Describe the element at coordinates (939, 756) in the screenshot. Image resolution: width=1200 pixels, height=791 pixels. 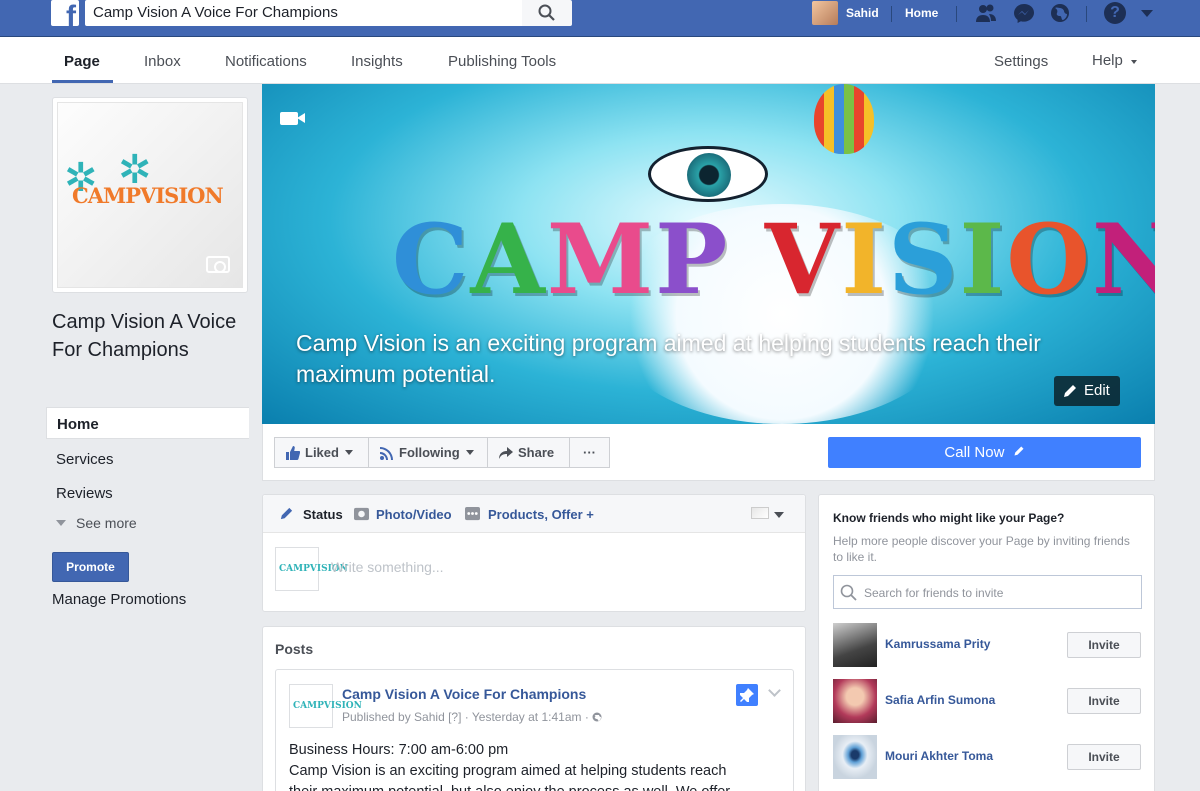
I see `friend-name-link: Mouri Akhter Toma` at that location.